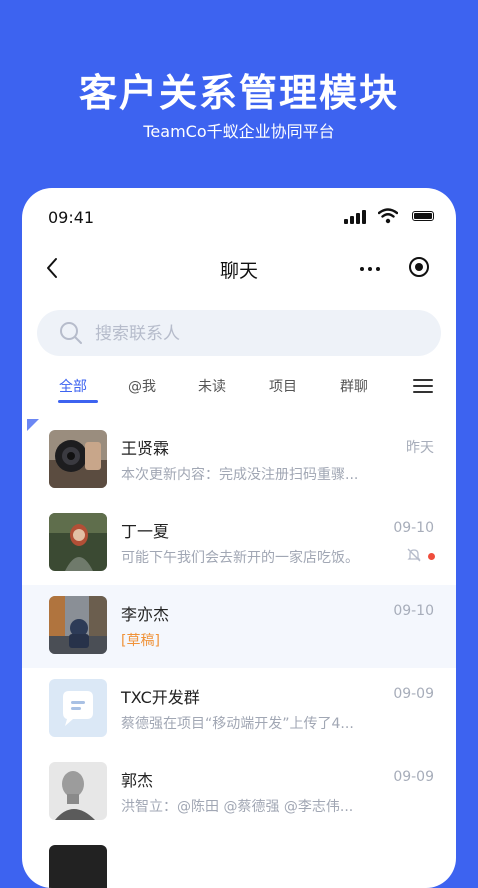 The height and width of the screenshot is (888, 478). I want to click on wifi-icon, so click(388, 216).